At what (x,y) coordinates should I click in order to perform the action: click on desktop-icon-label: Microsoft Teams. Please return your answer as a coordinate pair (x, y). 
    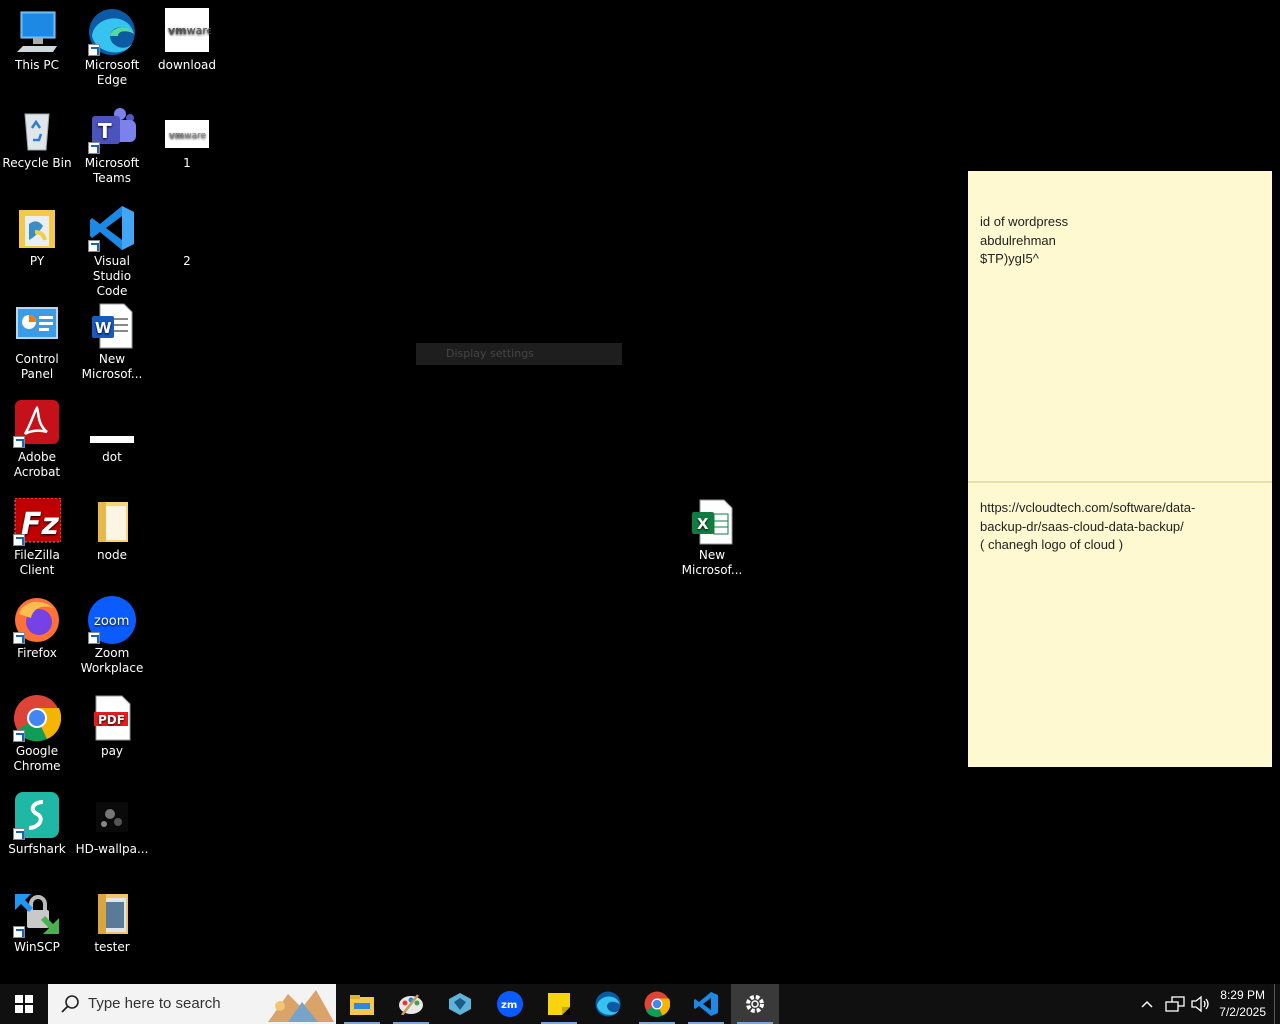
    Looking at the image, I should click on (112, 170).